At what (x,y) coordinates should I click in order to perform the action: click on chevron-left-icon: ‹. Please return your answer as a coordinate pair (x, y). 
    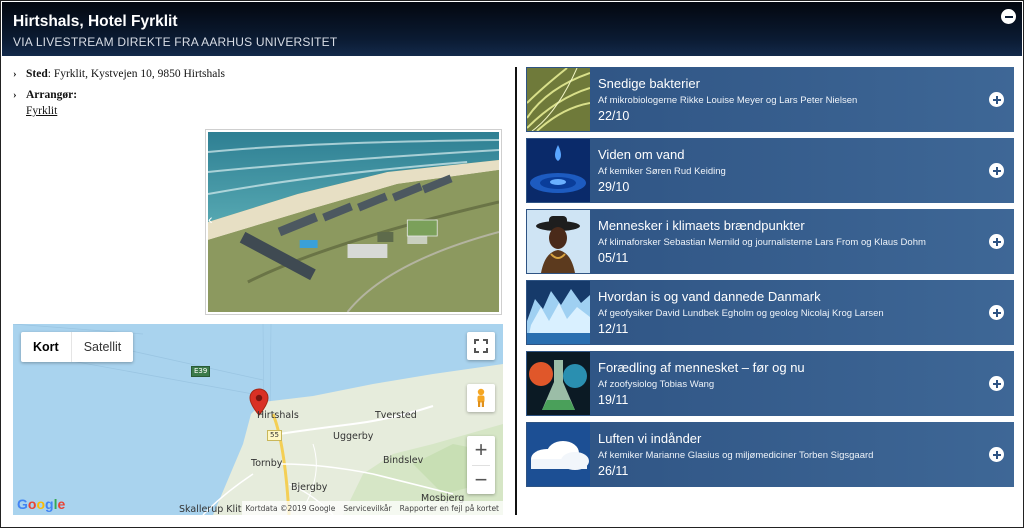
    Looking at the image, I should click on (210, 219).